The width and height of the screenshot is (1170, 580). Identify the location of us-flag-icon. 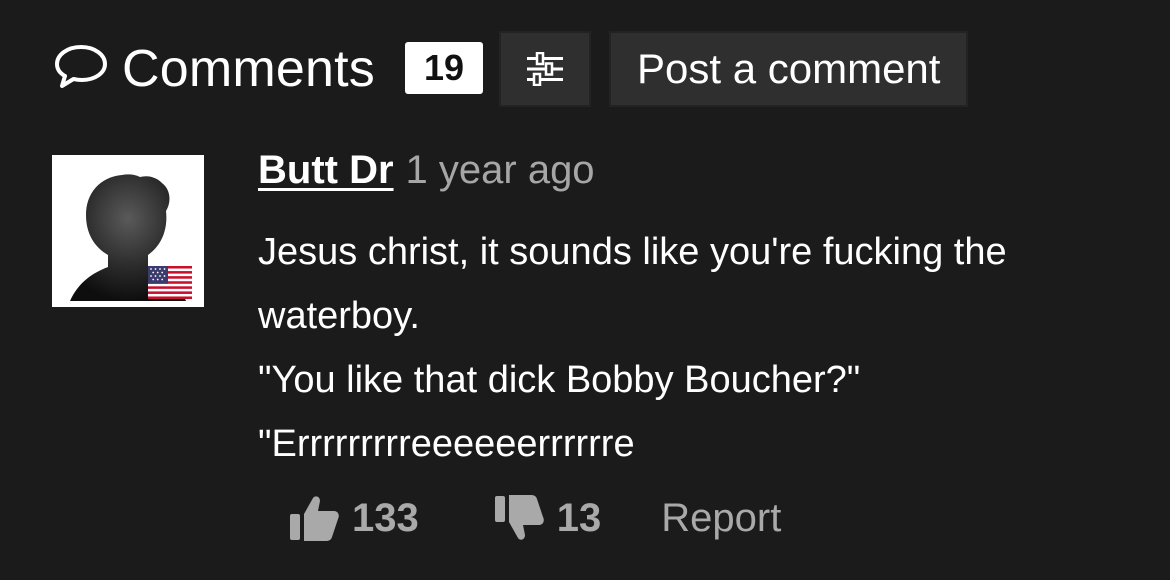
(170, 282).